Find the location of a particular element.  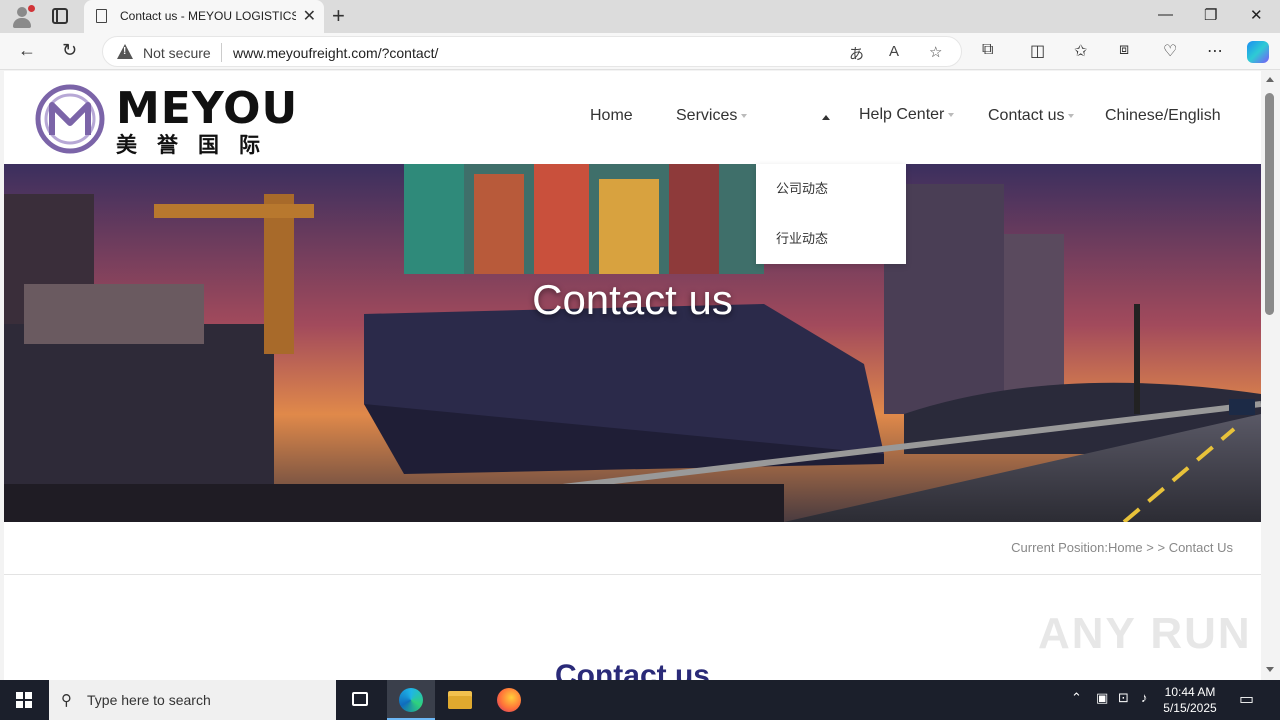

dropdown-item-company-news: 公司动态 is located at coordinates (831, 189).